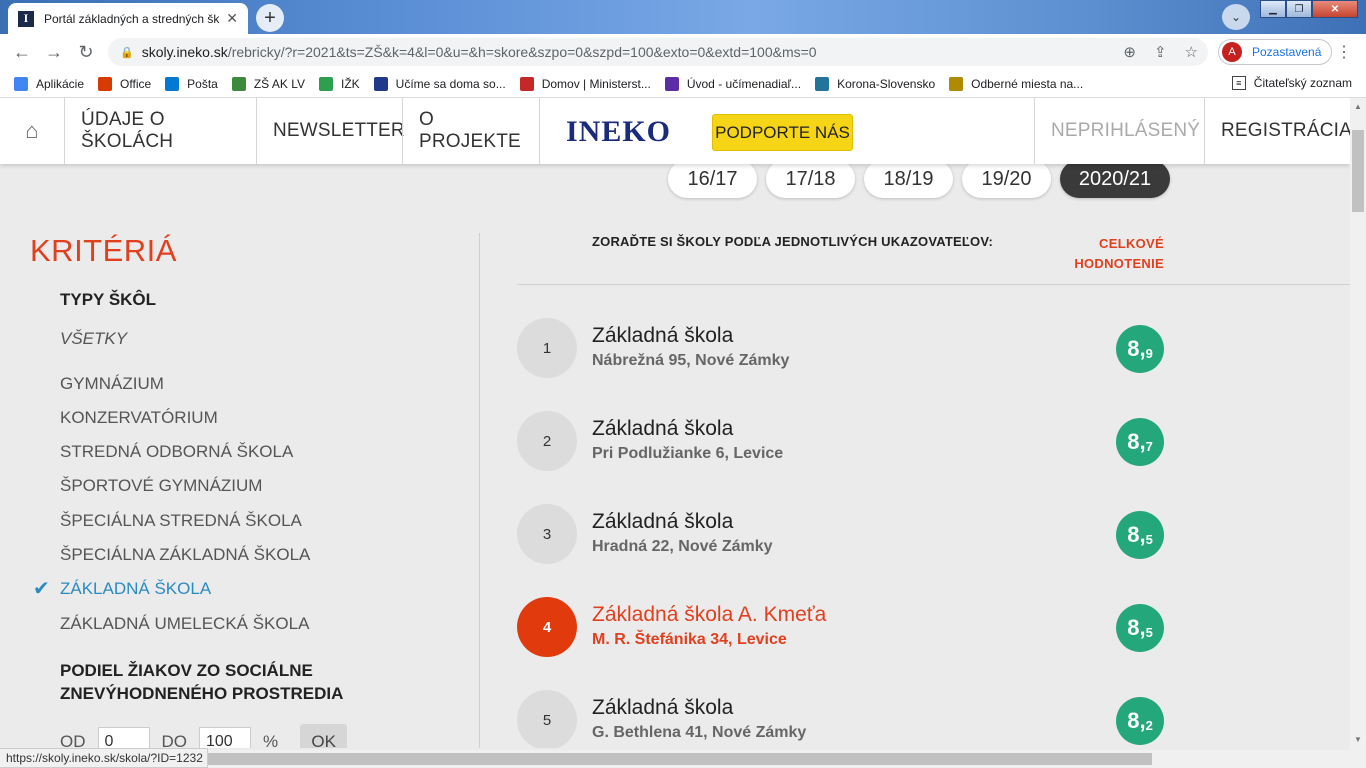 This screenshot has height=768, width=1366. What do you see at coordinates (1114, 254) in the screenshot?
I see `overall-rating-sort: CELKOVÉ HODNOTENIE` at bounding box center [1114, 254].